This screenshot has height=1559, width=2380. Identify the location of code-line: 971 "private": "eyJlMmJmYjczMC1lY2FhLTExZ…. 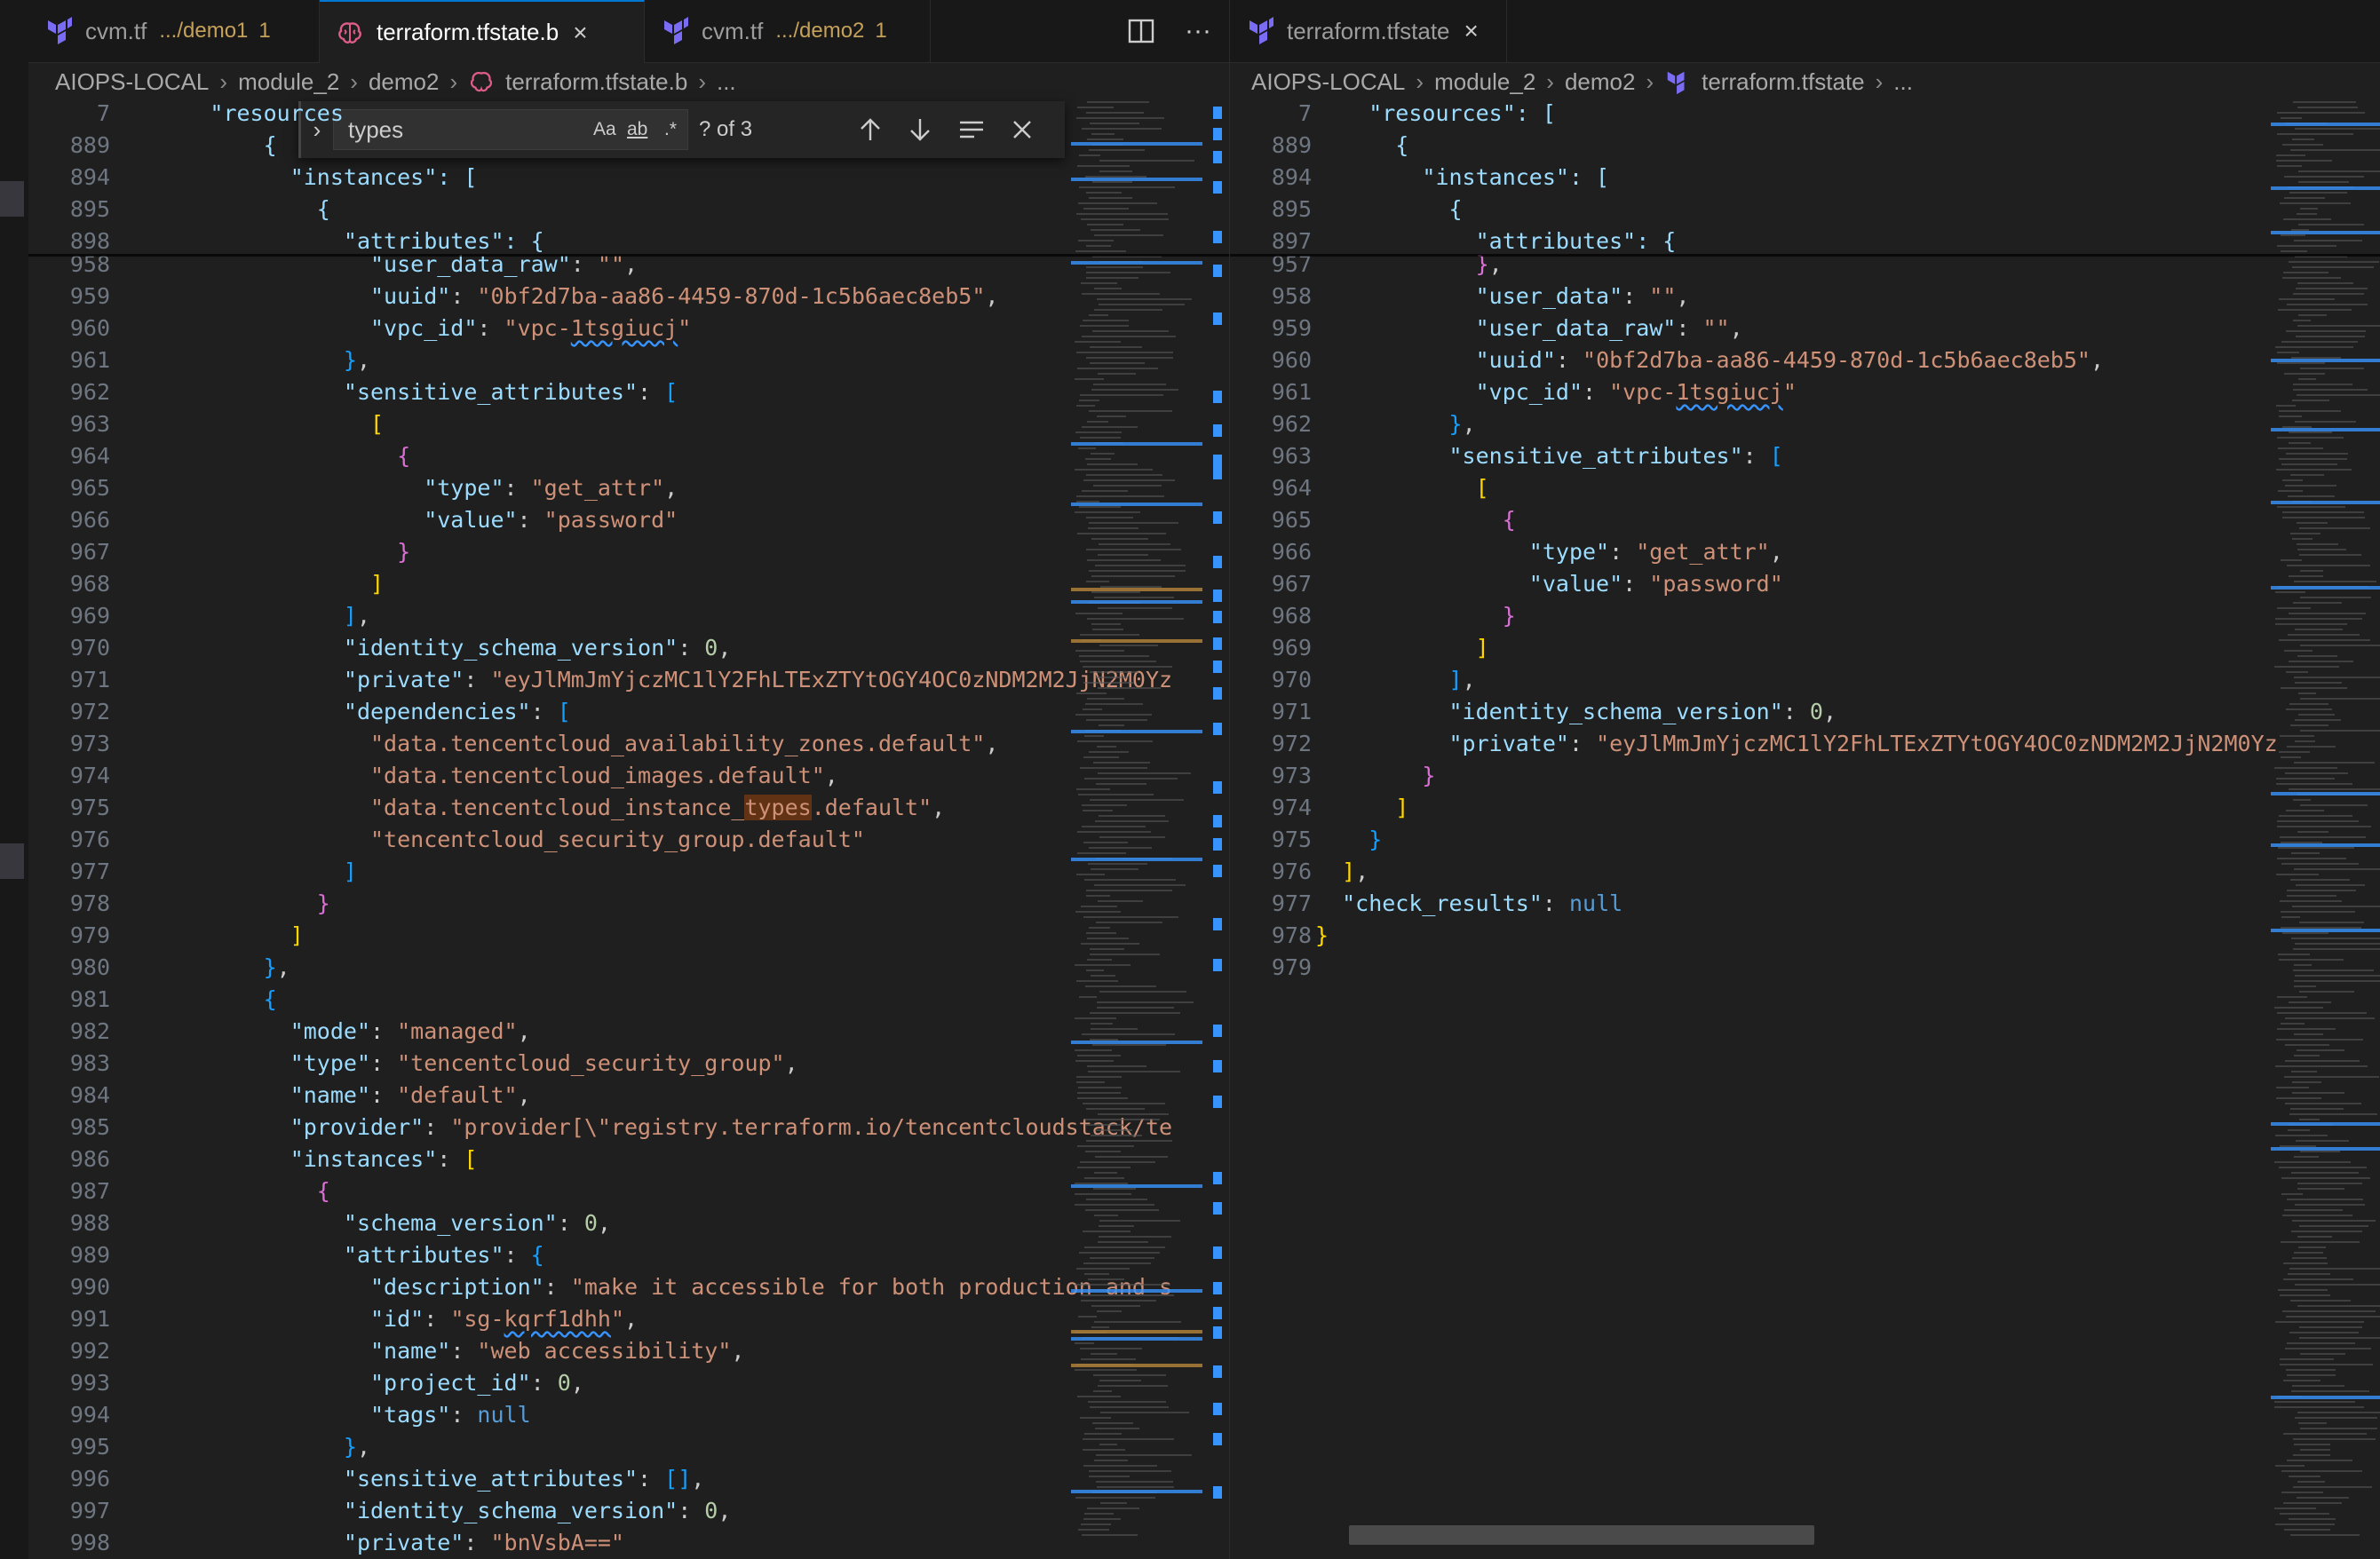
(628, 680).